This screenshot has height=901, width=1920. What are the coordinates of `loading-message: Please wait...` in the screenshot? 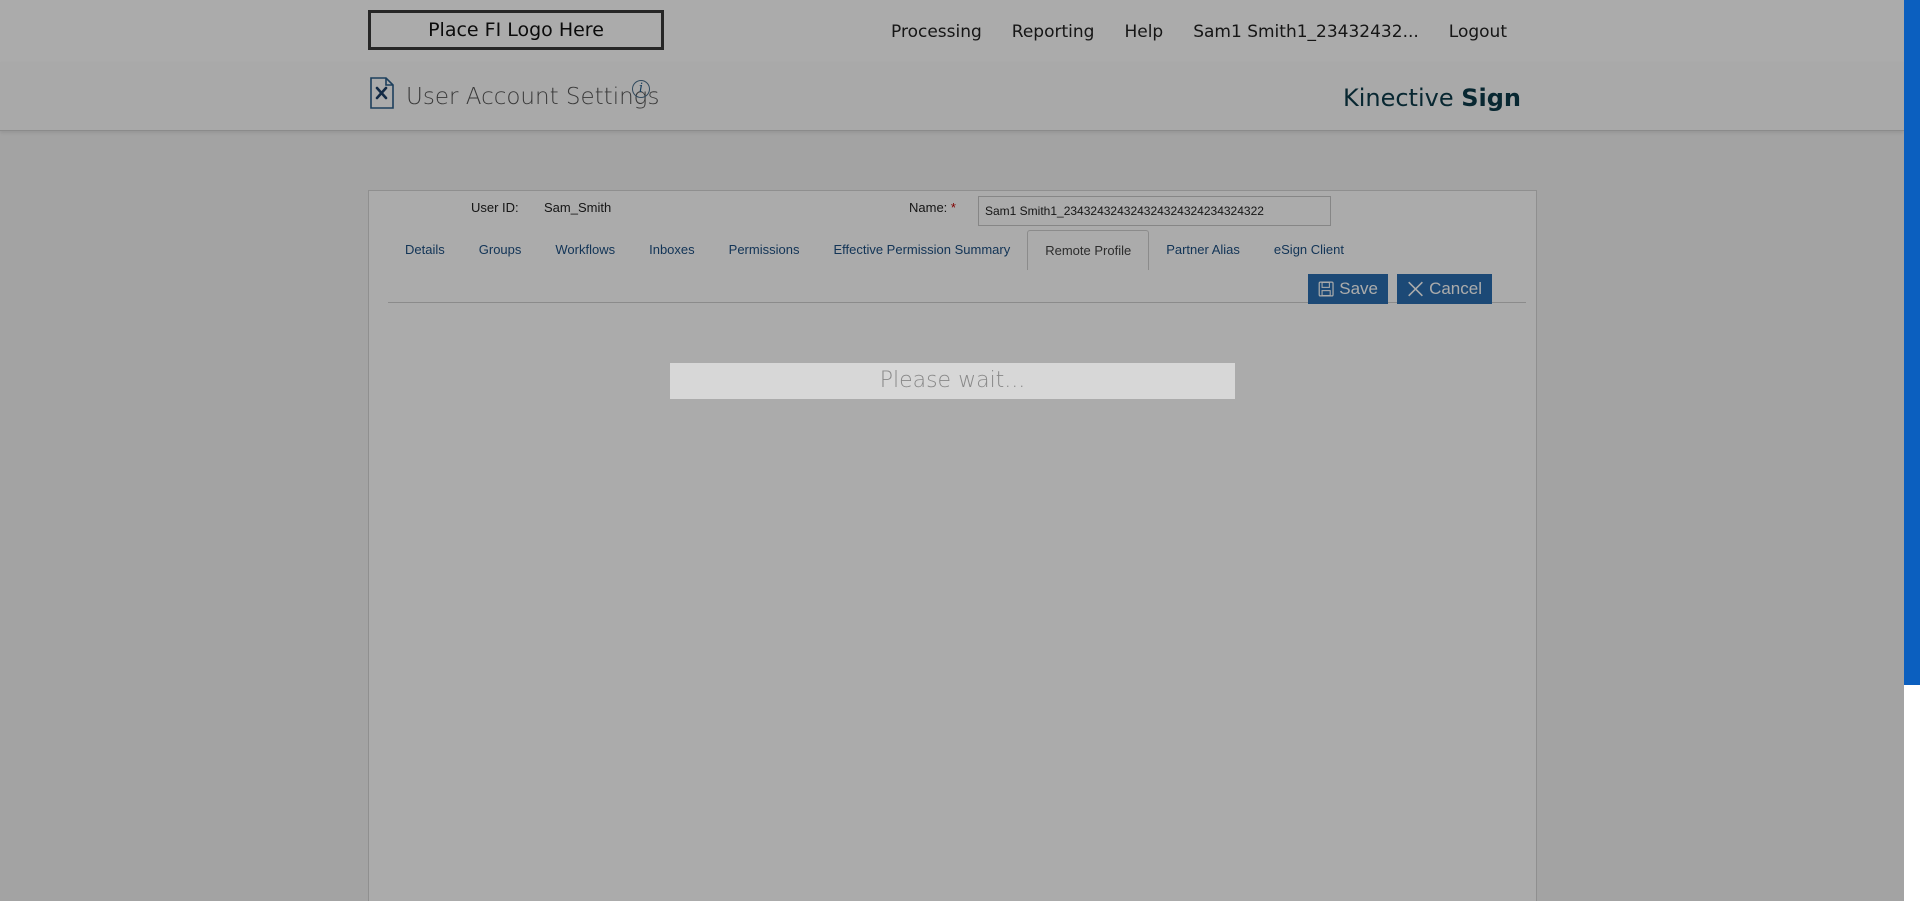 It's located at (952, 381).